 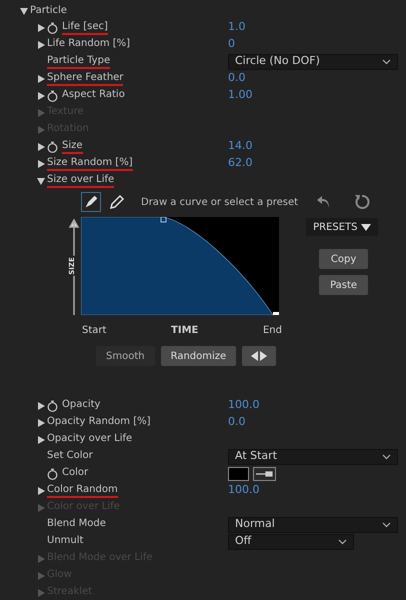 What do you see at coordinates (78, 61) in the screenshot?
I see `property-label: Particle Type` at bounding box center [78, 61].